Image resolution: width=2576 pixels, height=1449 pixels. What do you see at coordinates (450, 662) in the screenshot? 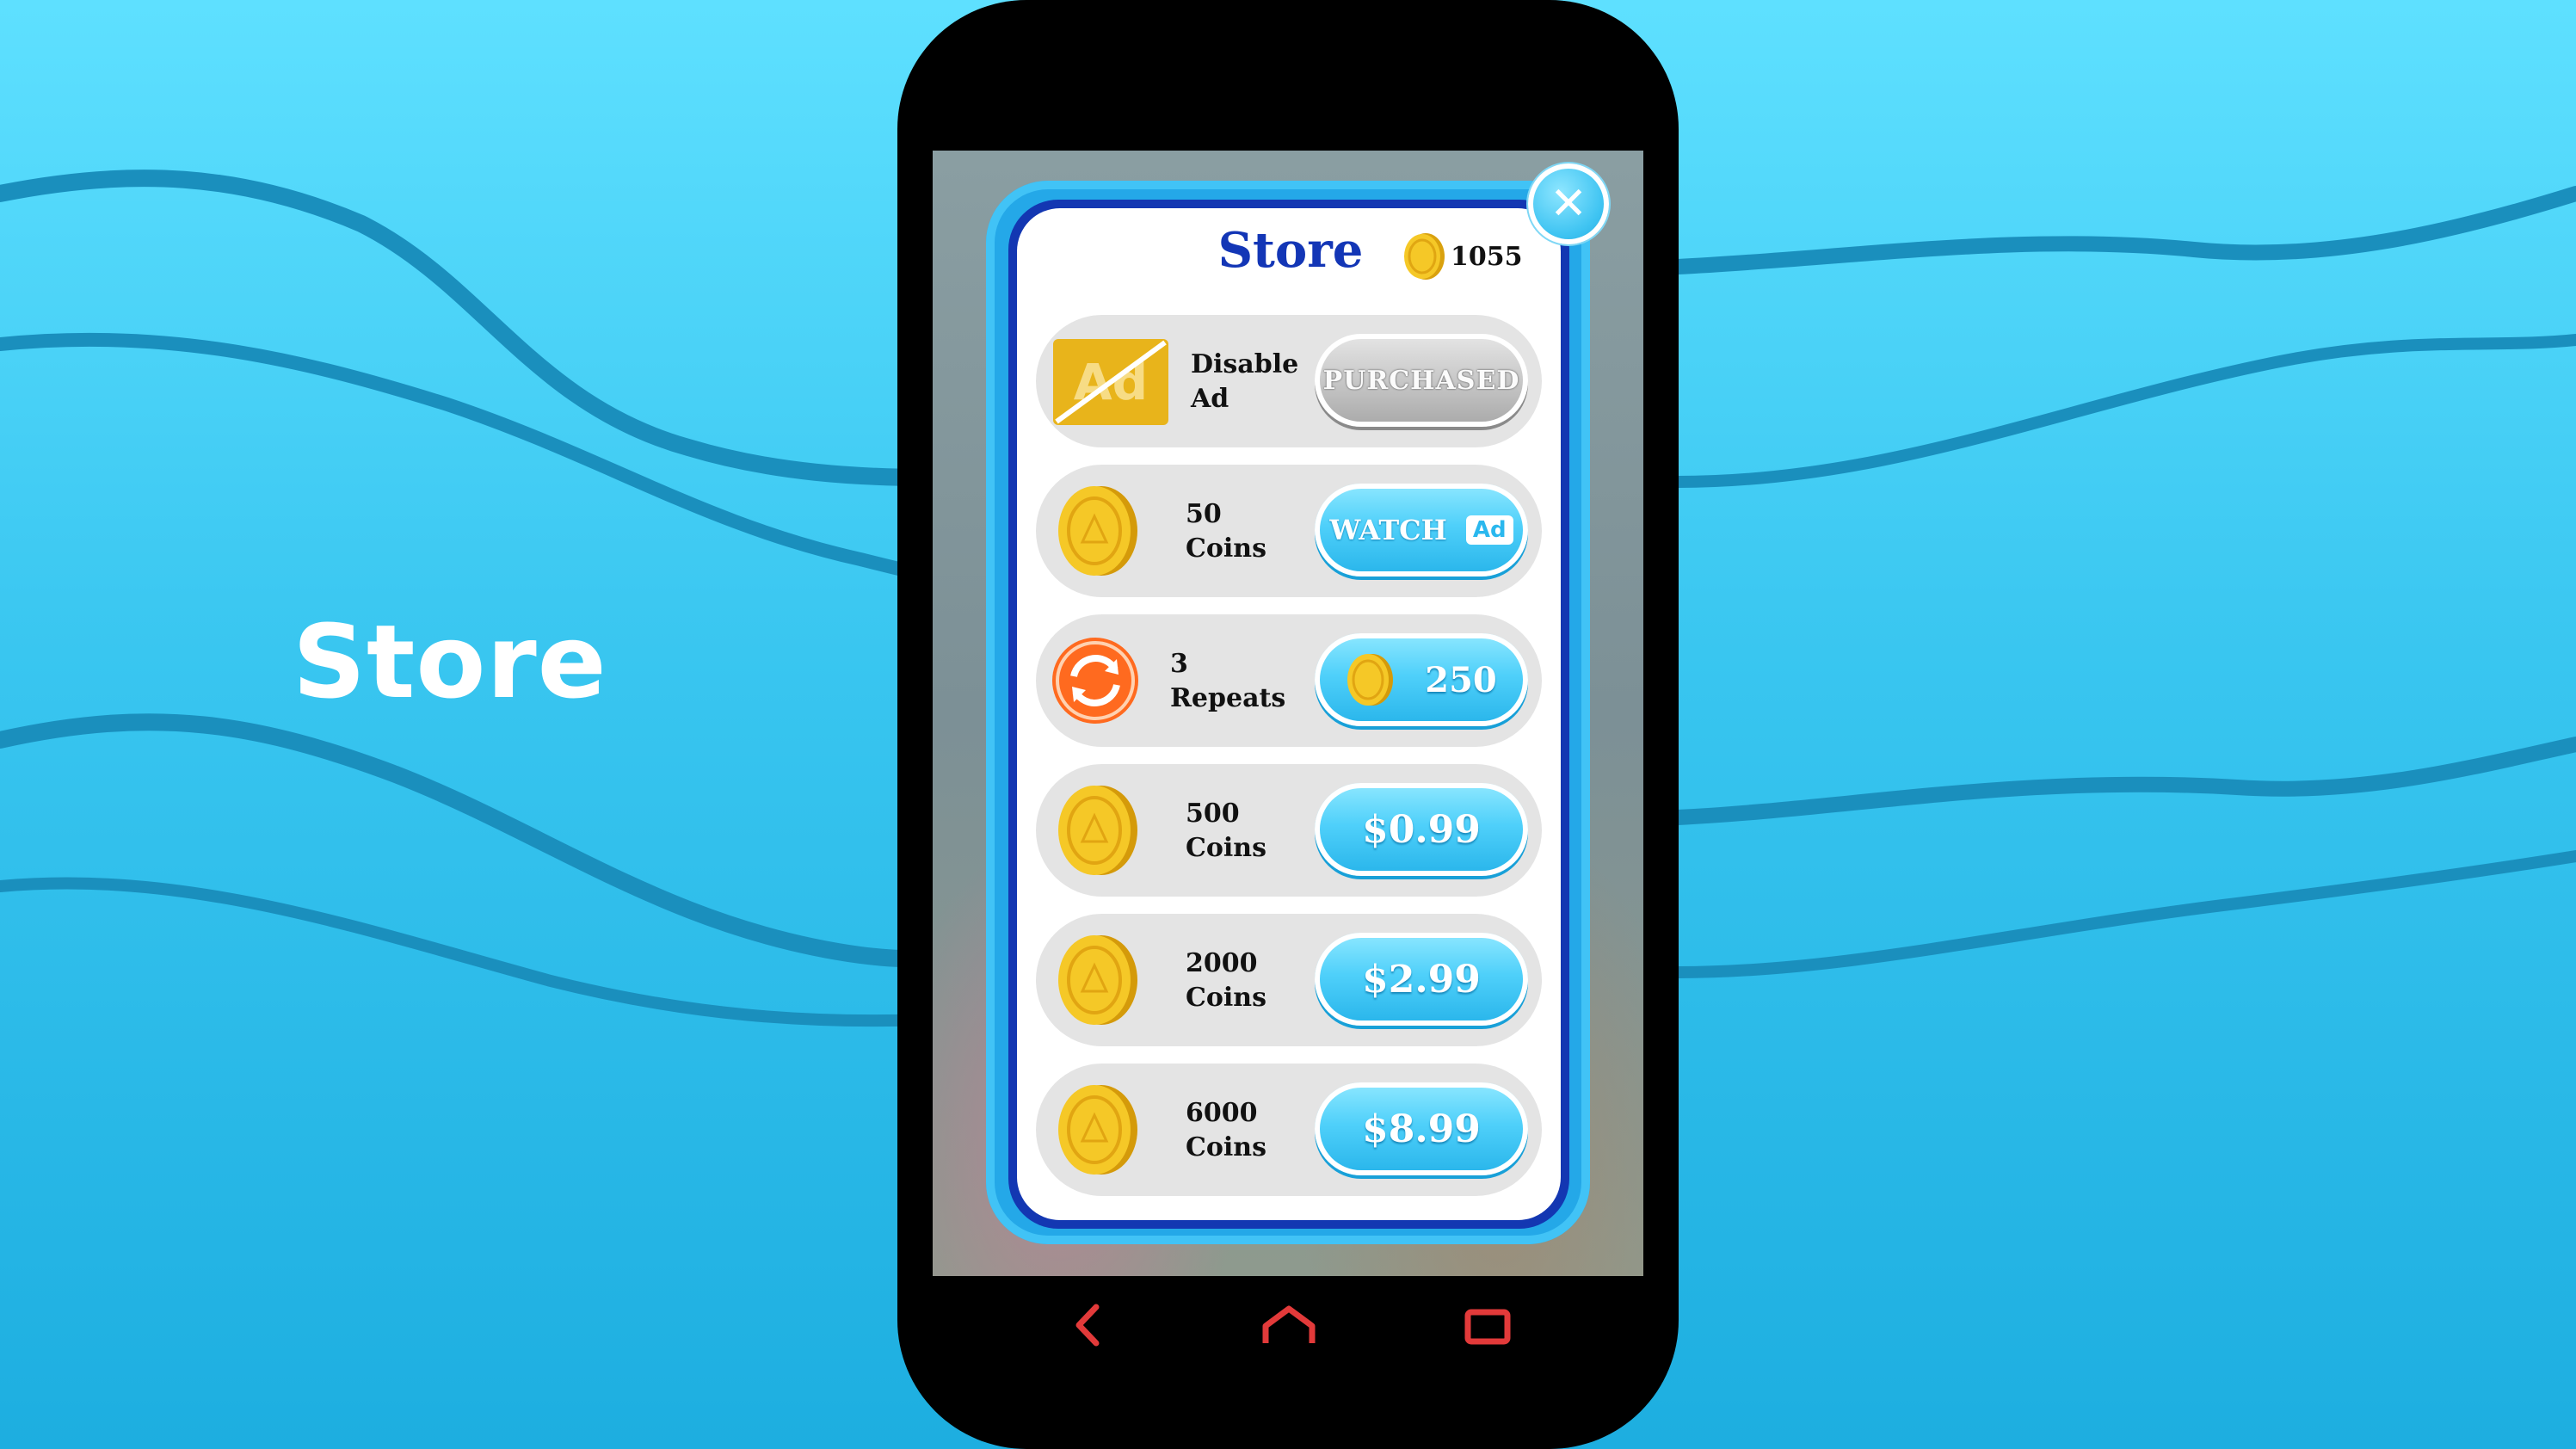
I see `page-side-title: Store` at bounding box center [450, 662].